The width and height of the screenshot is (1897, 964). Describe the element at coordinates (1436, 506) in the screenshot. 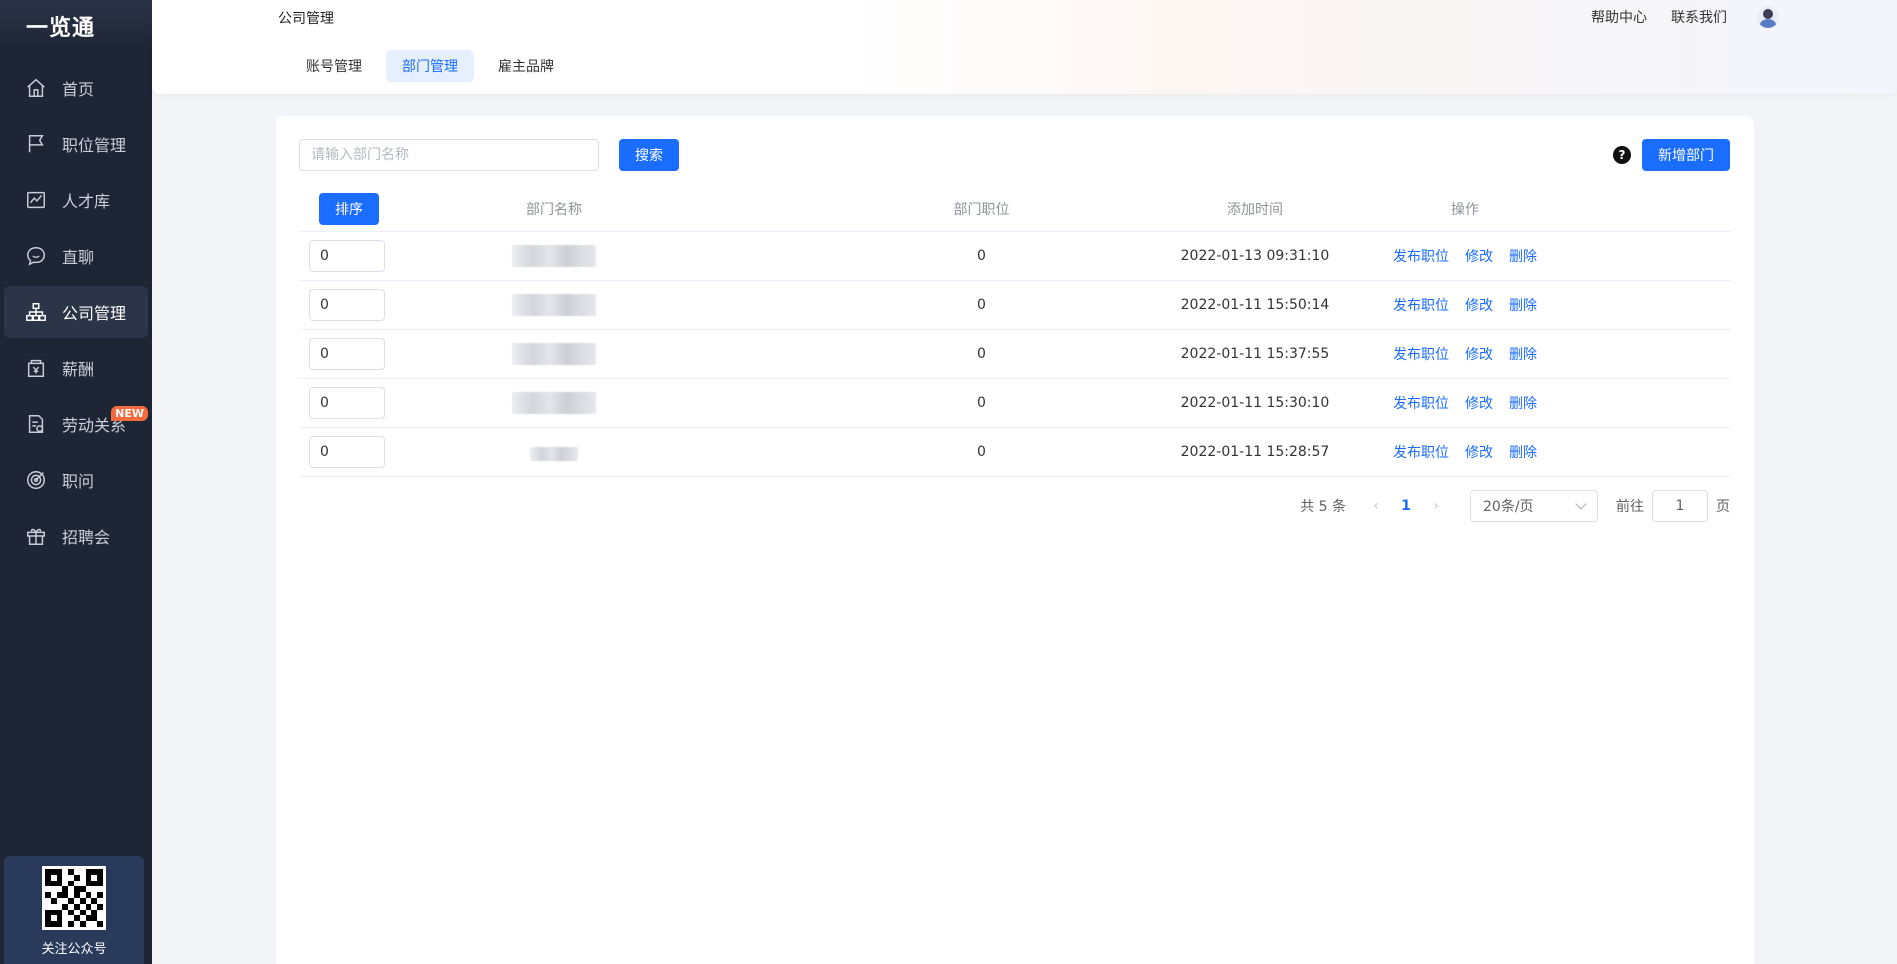

I see `next-page-icon: ›` at that location.